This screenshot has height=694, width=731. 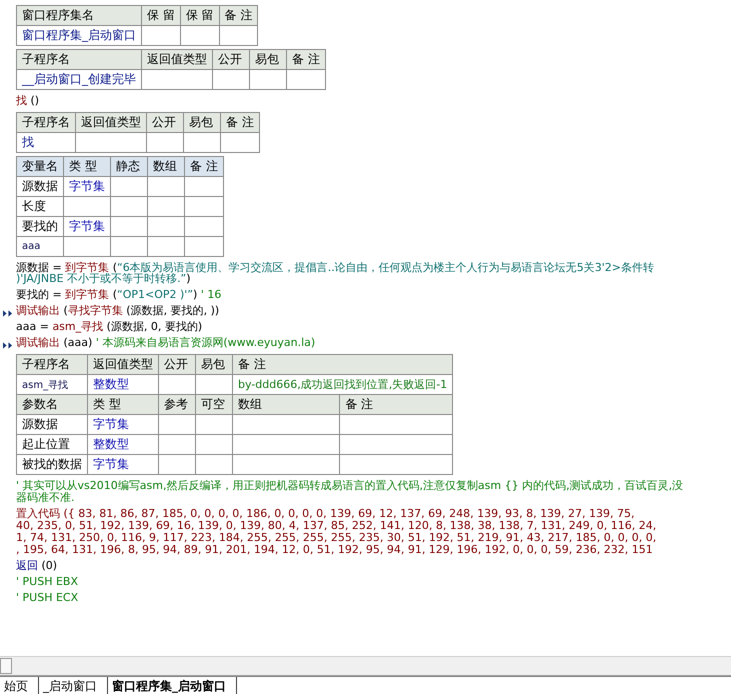 I want to click on table-cell: 要找的, so click(x=40, y=226).